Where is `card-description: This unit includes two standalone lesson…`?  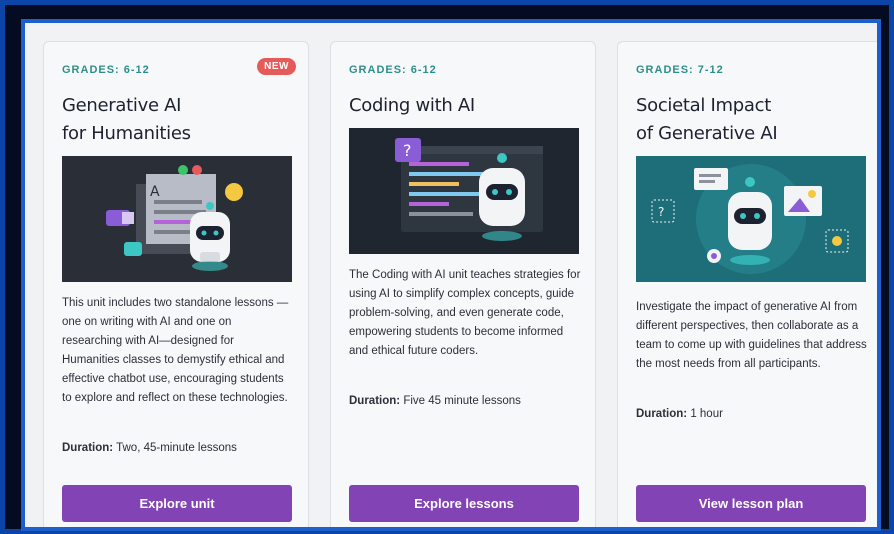
card-description: This unit includes two standalone lesson… is located at coordinates (175, 350).